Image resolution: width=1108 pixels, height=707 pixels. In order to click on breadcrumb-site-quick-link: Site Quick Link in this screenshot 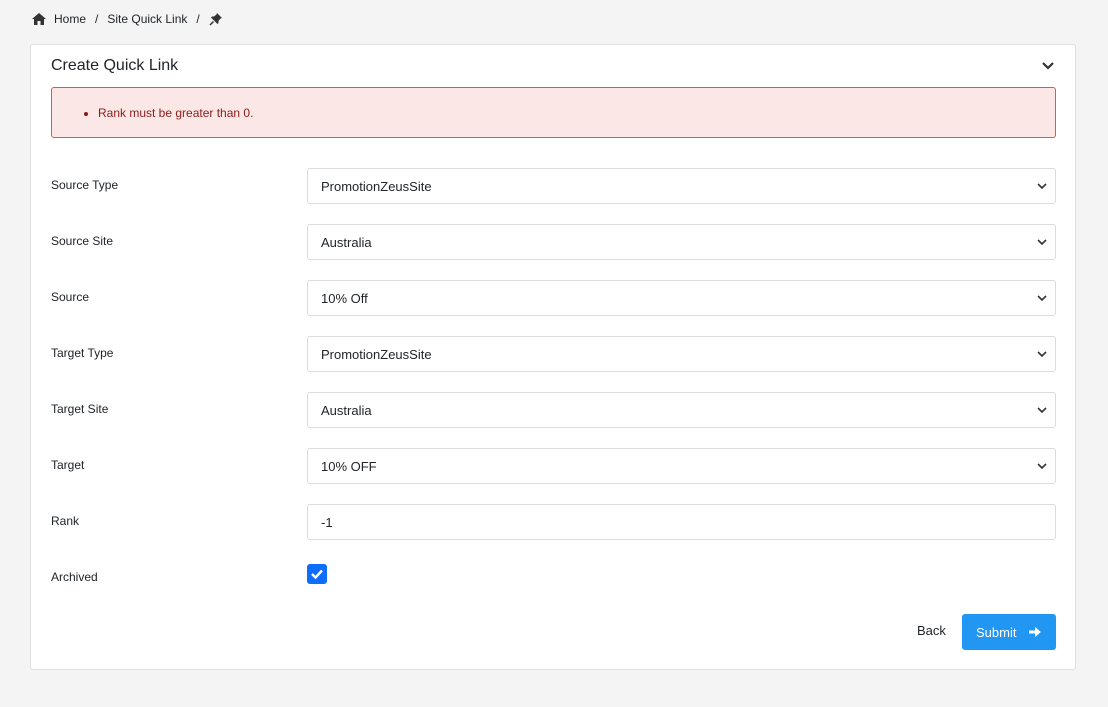, I will do `click(147, 19)`.